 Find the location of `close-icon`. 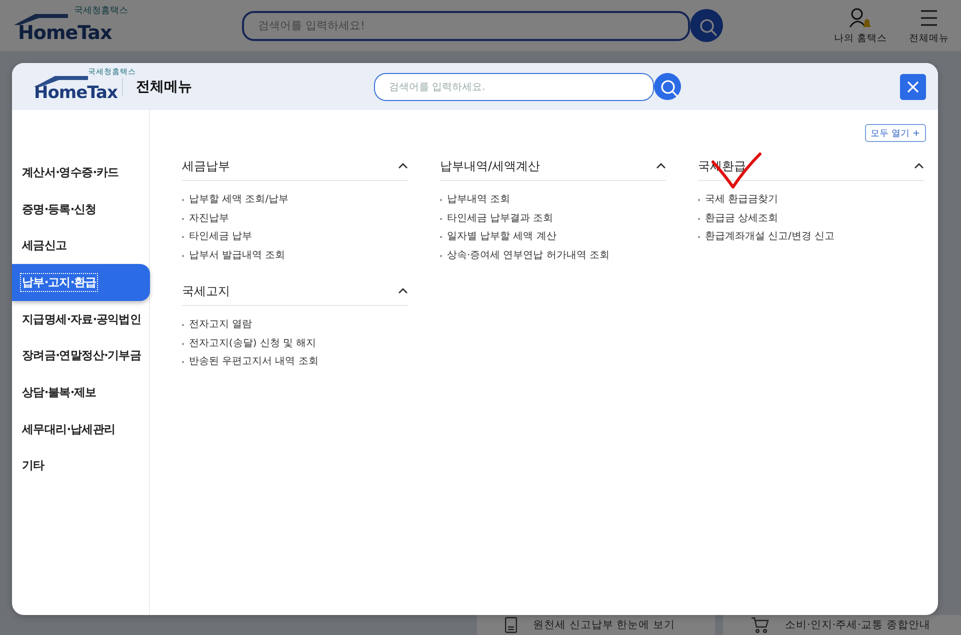

close-icon is located at coordinates (913, 87).